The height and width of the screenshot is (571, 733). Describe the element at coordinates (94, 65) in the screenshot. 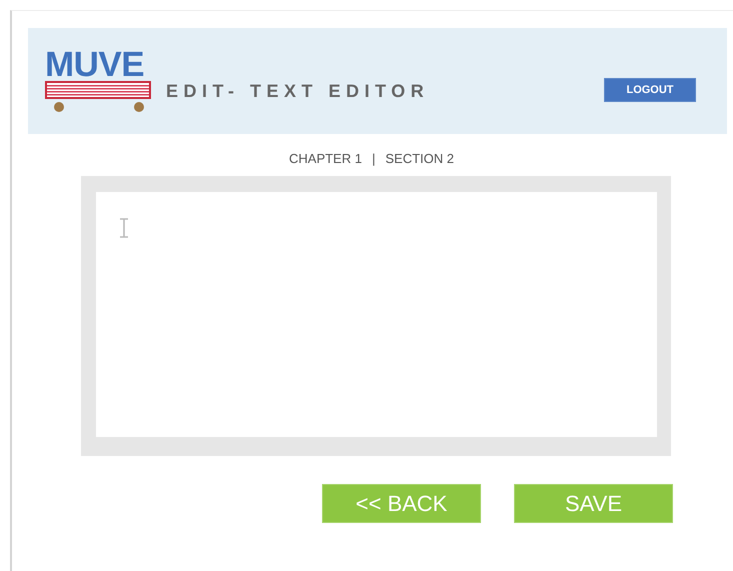

I see `logo-text: MUVE` at that location.